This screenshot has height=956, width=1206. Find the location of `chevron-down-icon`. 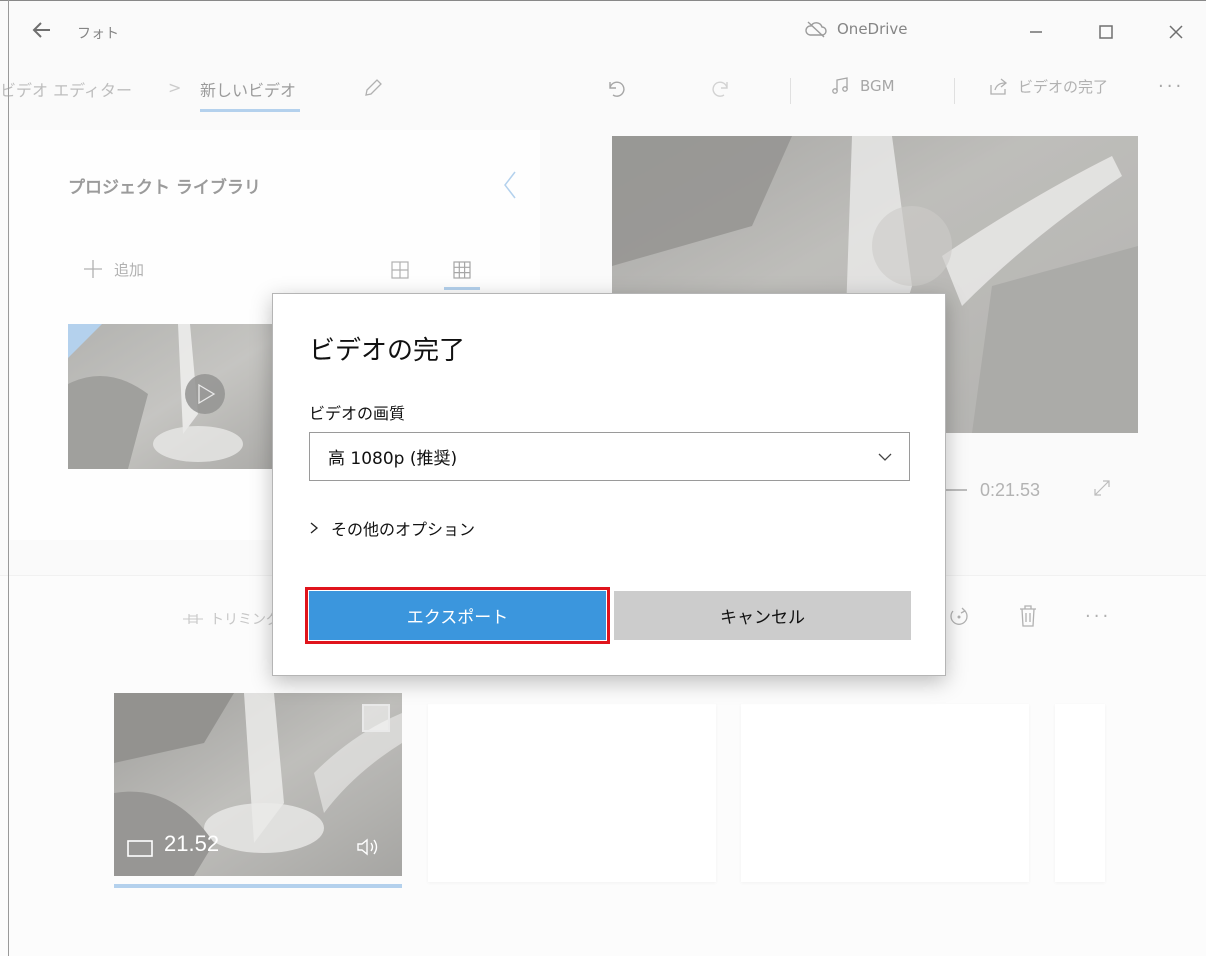

chevron-down-icon is located at coordinates (885, 457).